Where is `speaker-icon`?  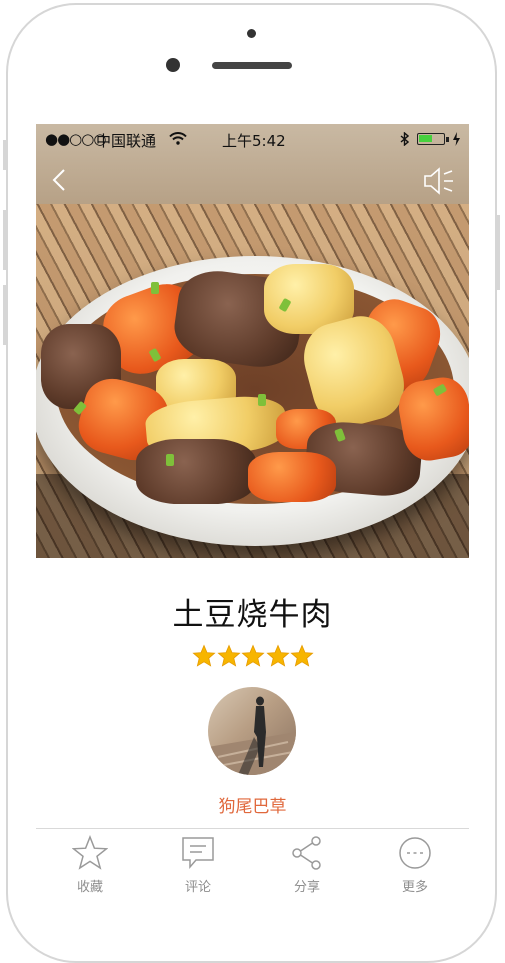 speaker-icon is located at coordinates (439, 181).